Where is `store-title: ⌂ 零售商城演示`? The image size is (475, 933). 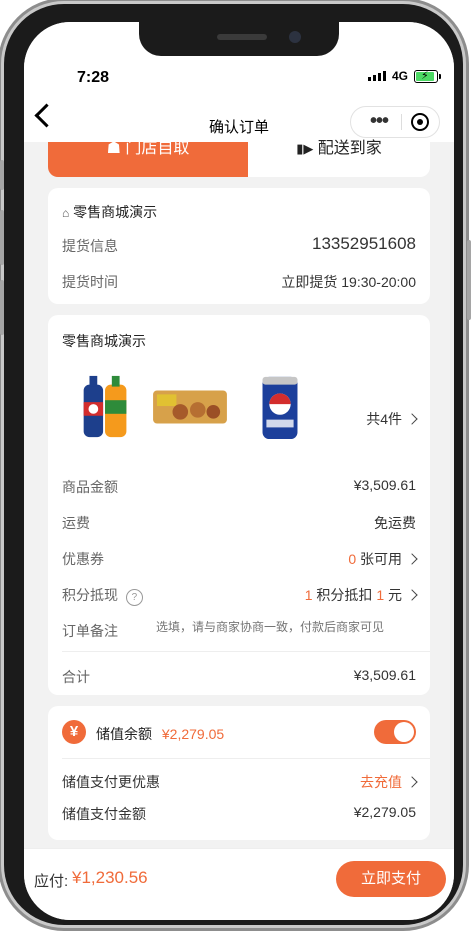 store-title: ⌂ 零售商城演示 is located at coordinates (239, 212).